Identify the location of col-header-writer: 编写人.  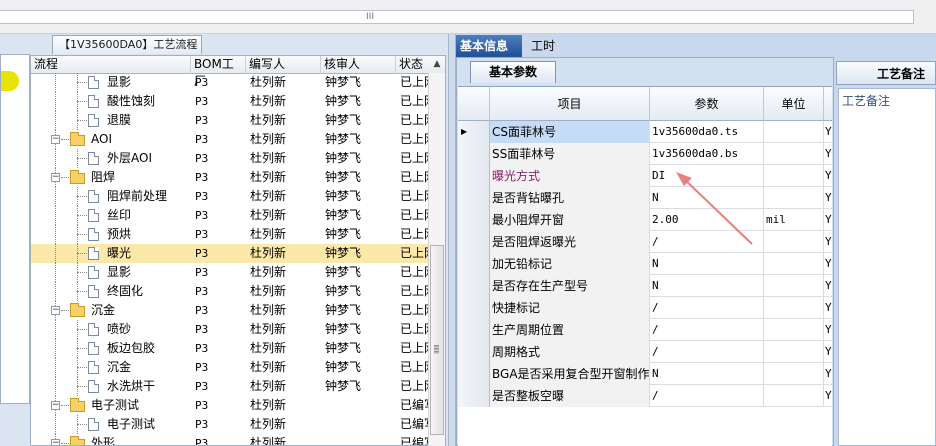
(283, 65).